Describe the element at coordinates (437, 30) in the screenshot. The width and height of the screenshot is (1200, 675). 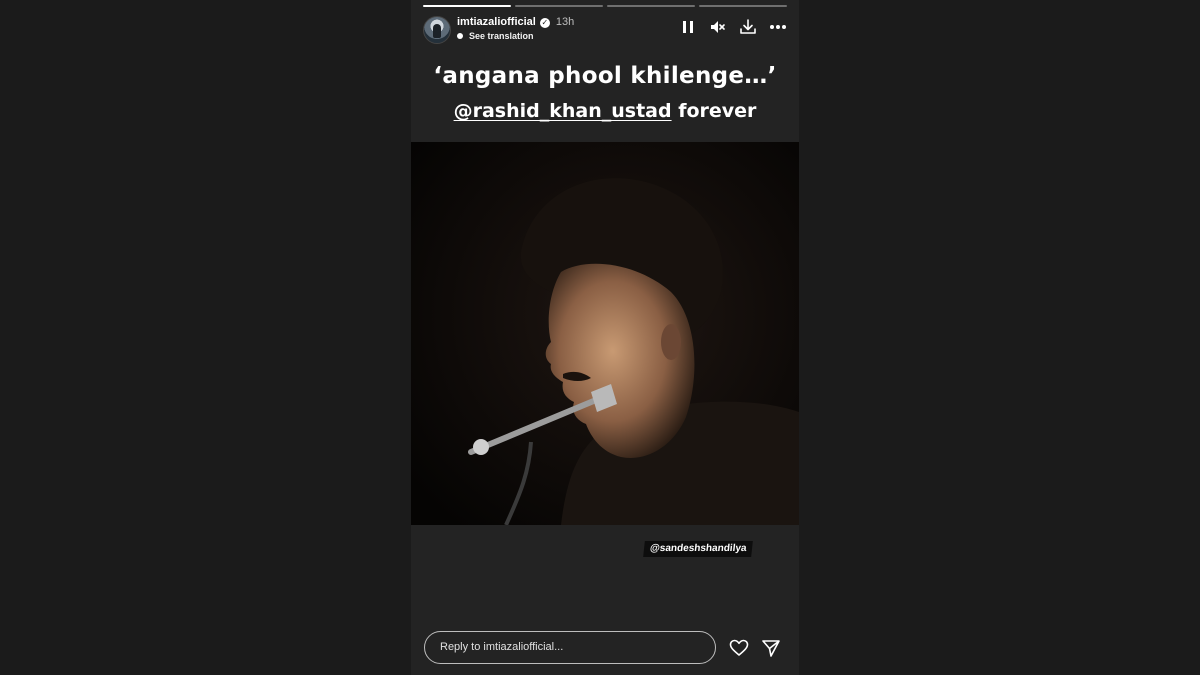
I see `avatar` at that location.